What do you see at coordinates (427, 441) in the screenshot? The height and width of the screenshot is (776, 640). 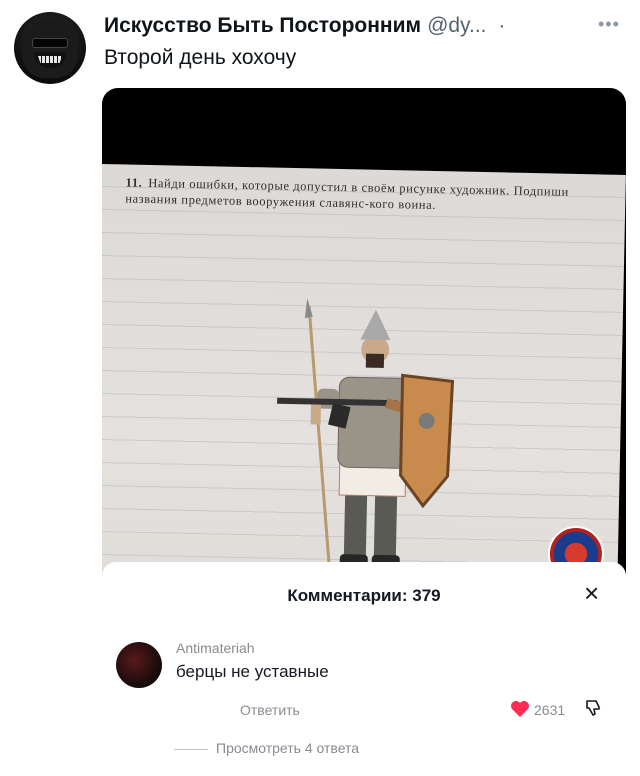 I see `shield-icon` at bounding box center [427, 441].